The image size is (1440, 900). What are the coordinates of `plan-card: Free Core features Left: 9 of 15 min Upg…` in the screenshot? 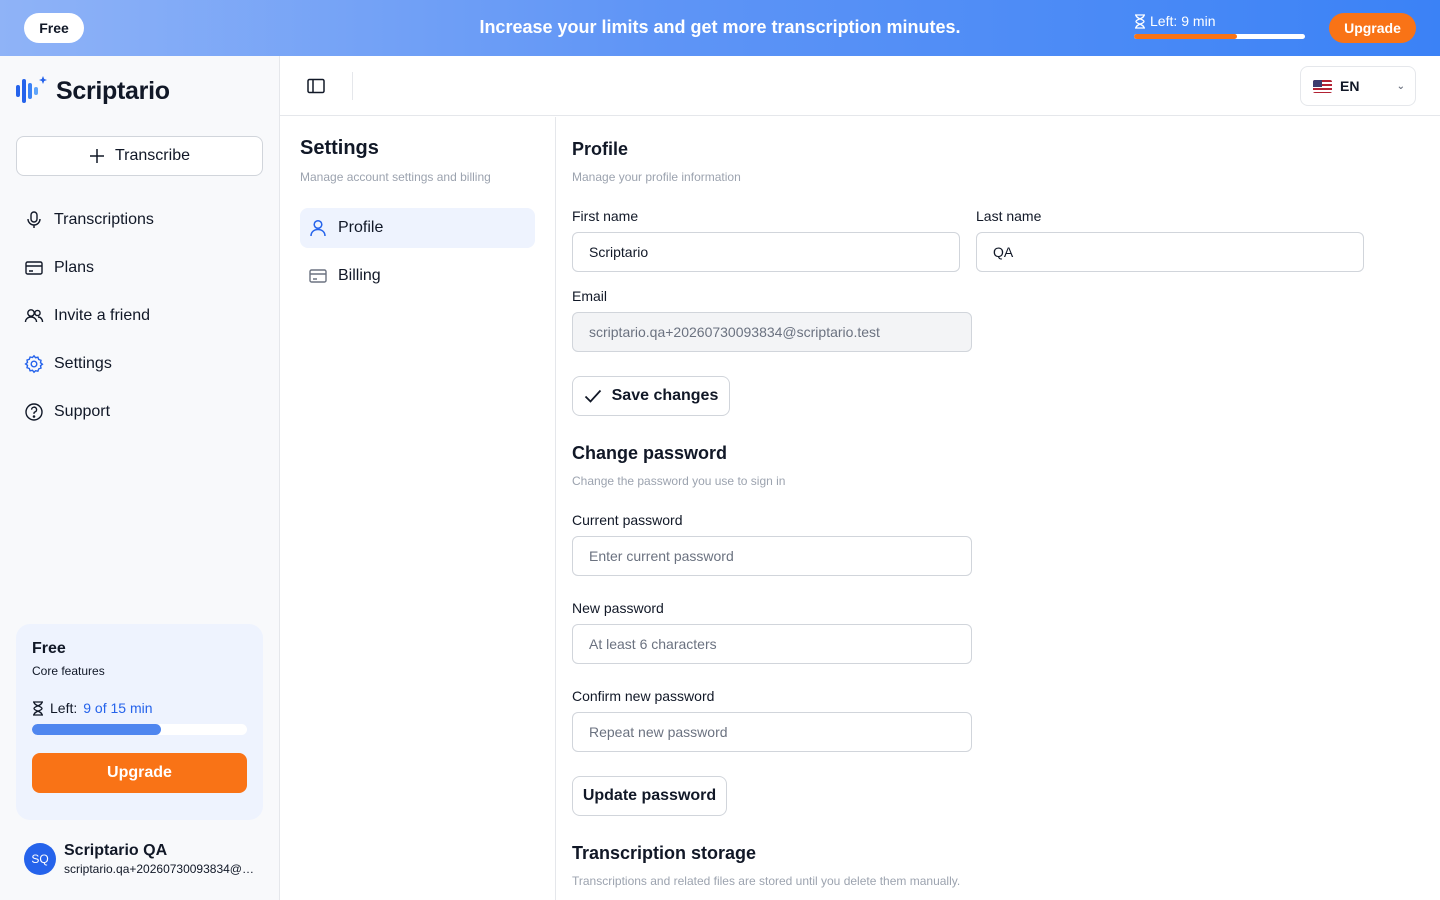 It's located at (139, 722).